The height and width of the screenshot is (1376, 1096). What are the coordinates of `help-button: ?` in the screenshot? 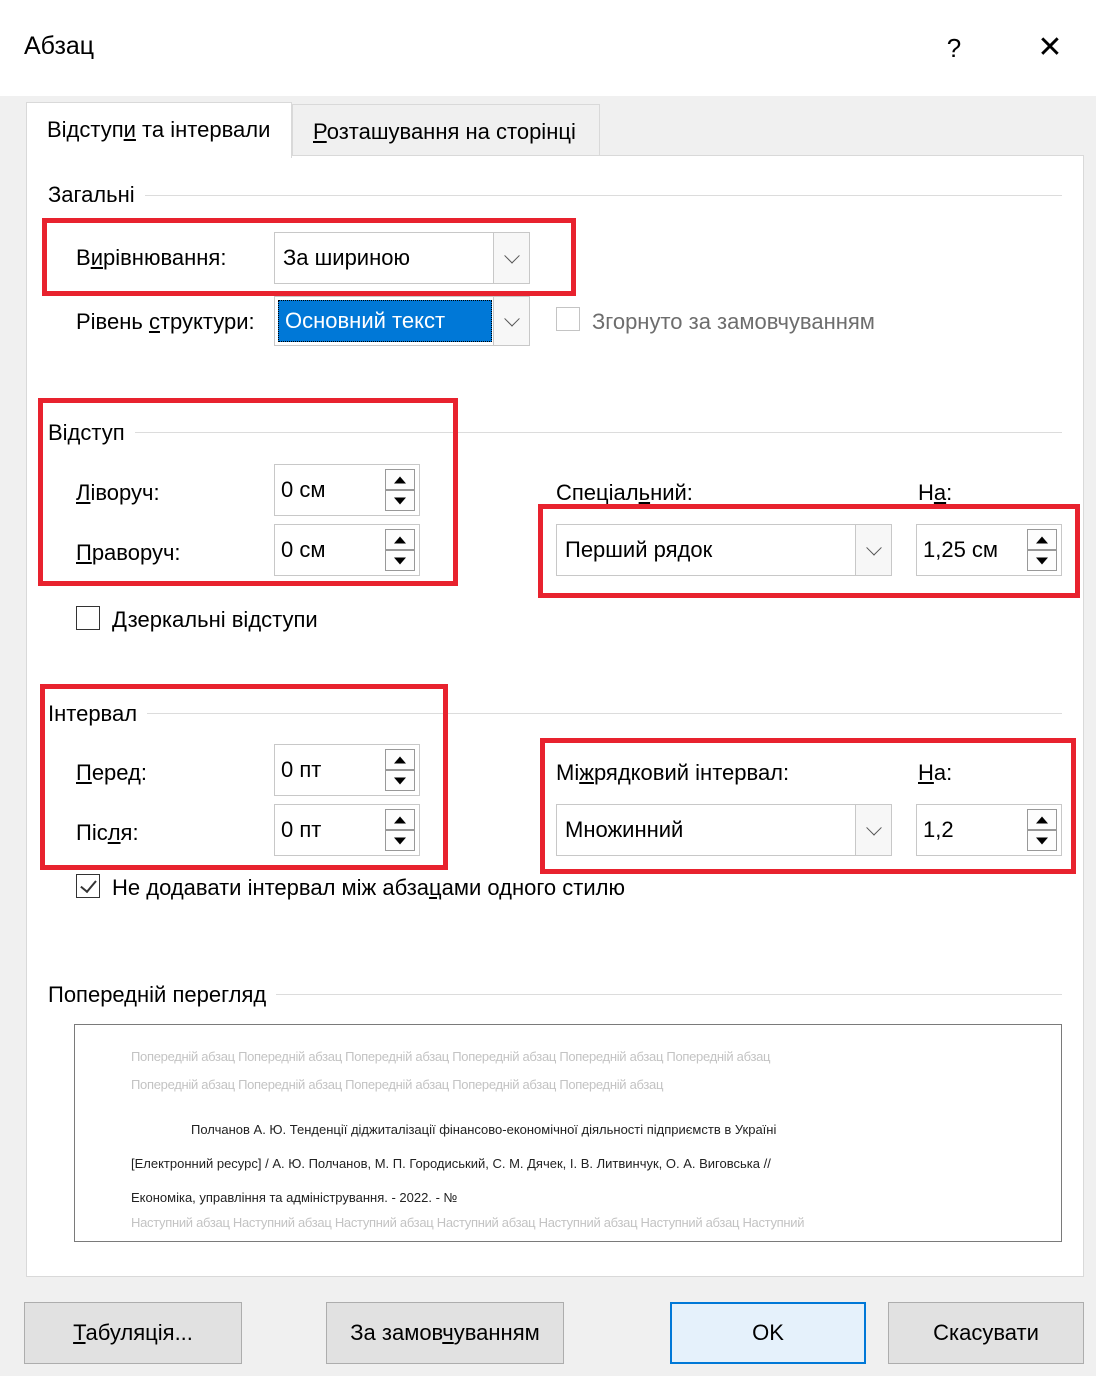 It's located at (954, 48).